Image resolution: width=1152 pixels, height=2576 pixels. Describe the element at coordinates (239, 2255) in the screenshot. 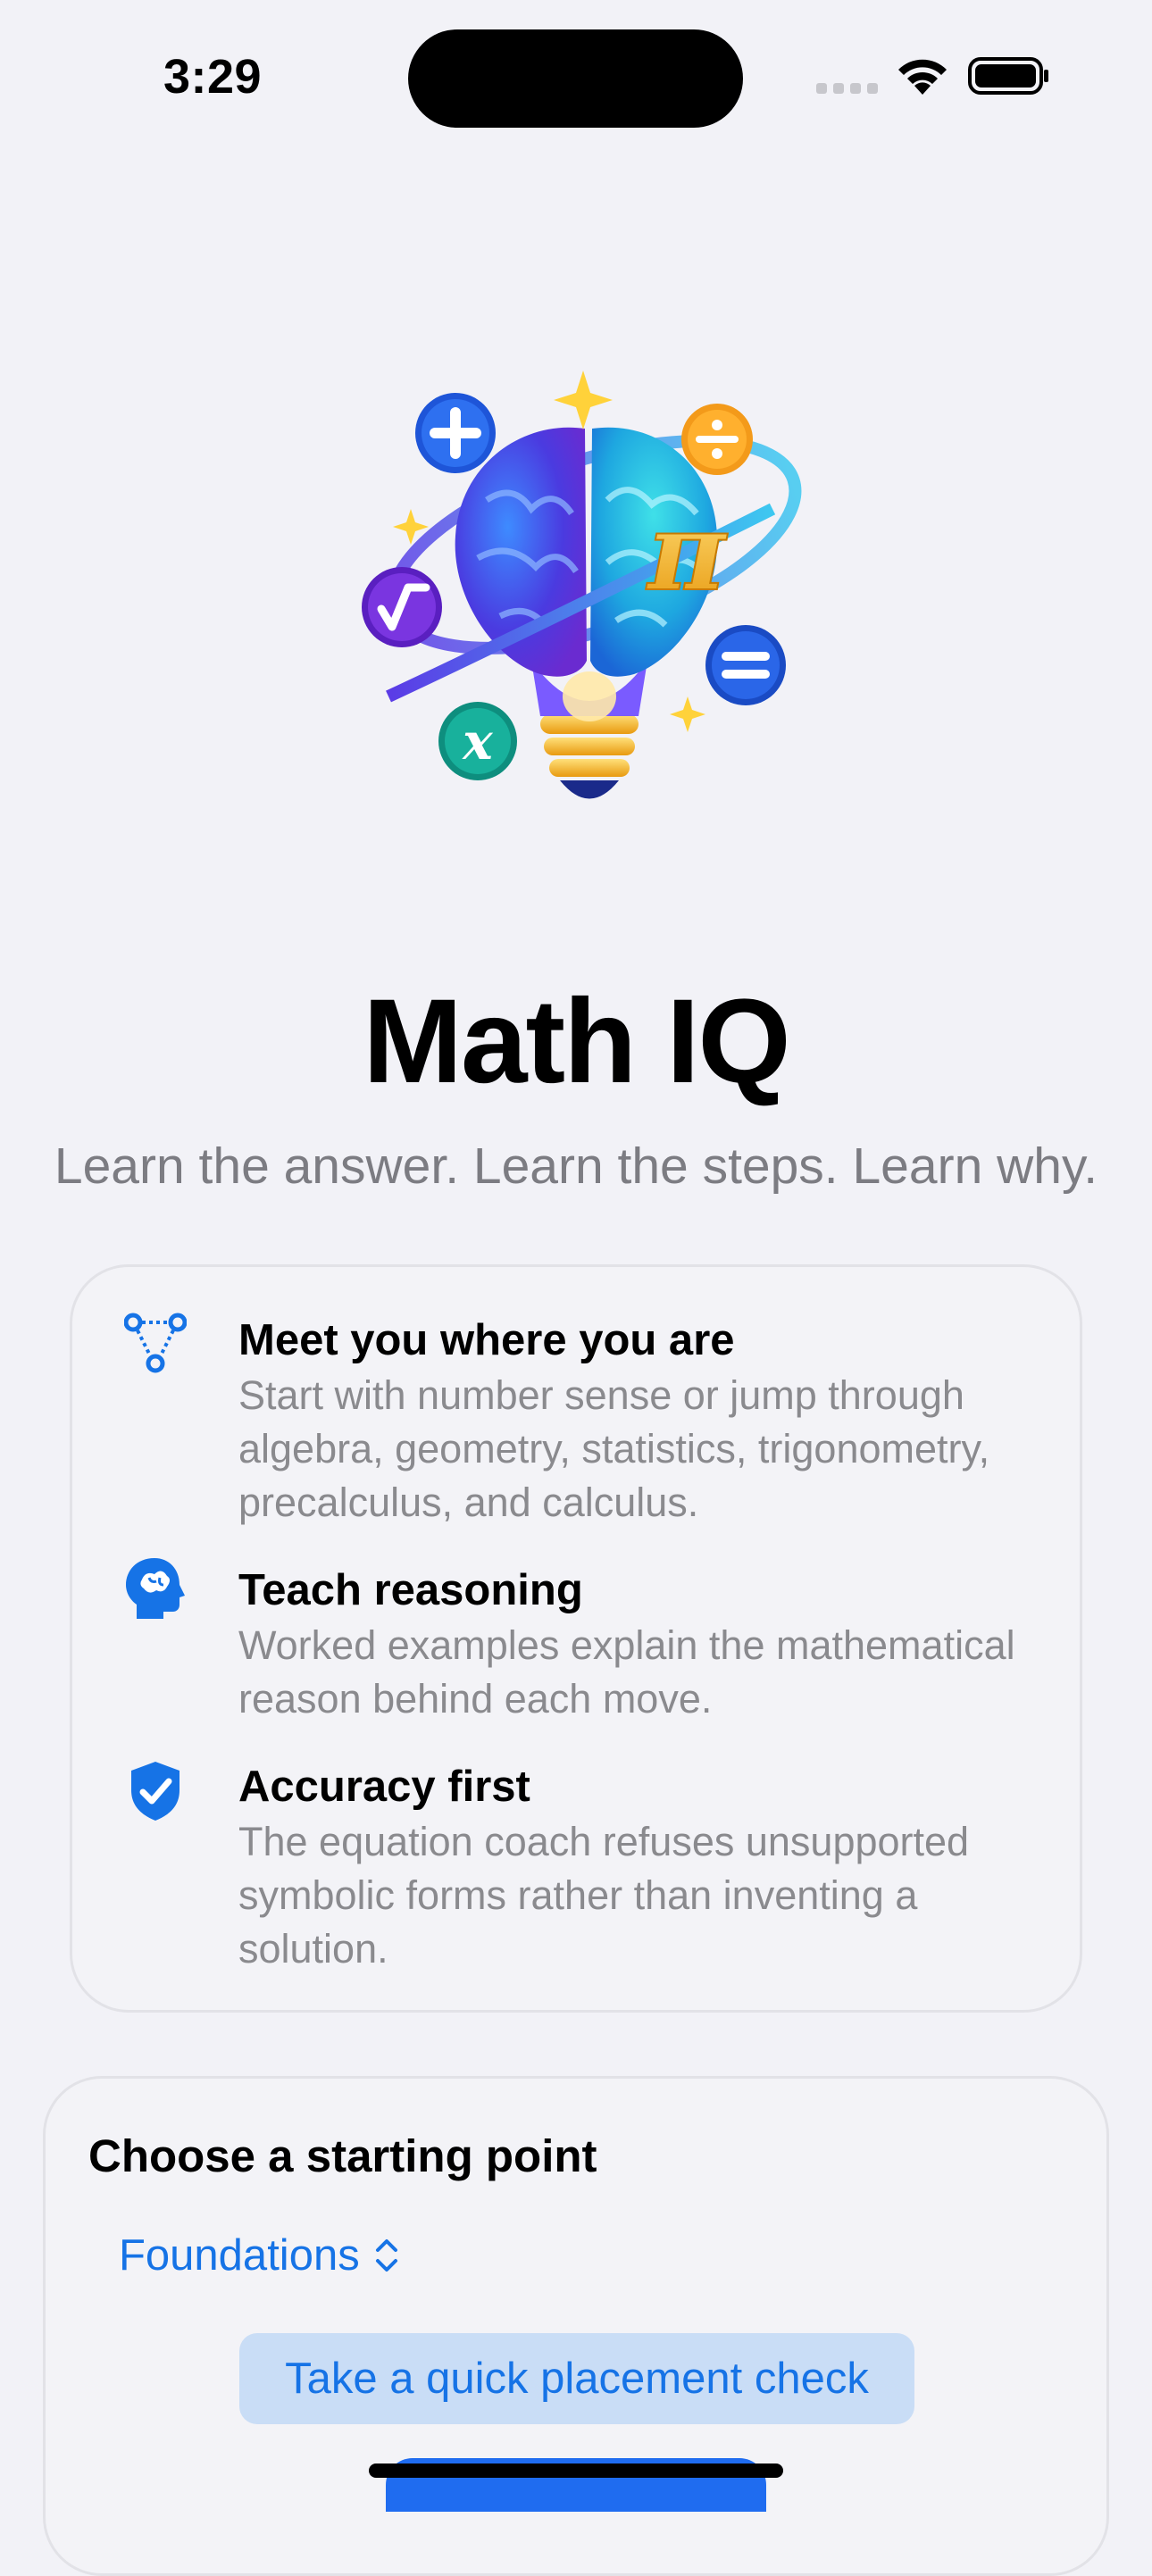

I see `level-picker-value: Foundations` at that location.